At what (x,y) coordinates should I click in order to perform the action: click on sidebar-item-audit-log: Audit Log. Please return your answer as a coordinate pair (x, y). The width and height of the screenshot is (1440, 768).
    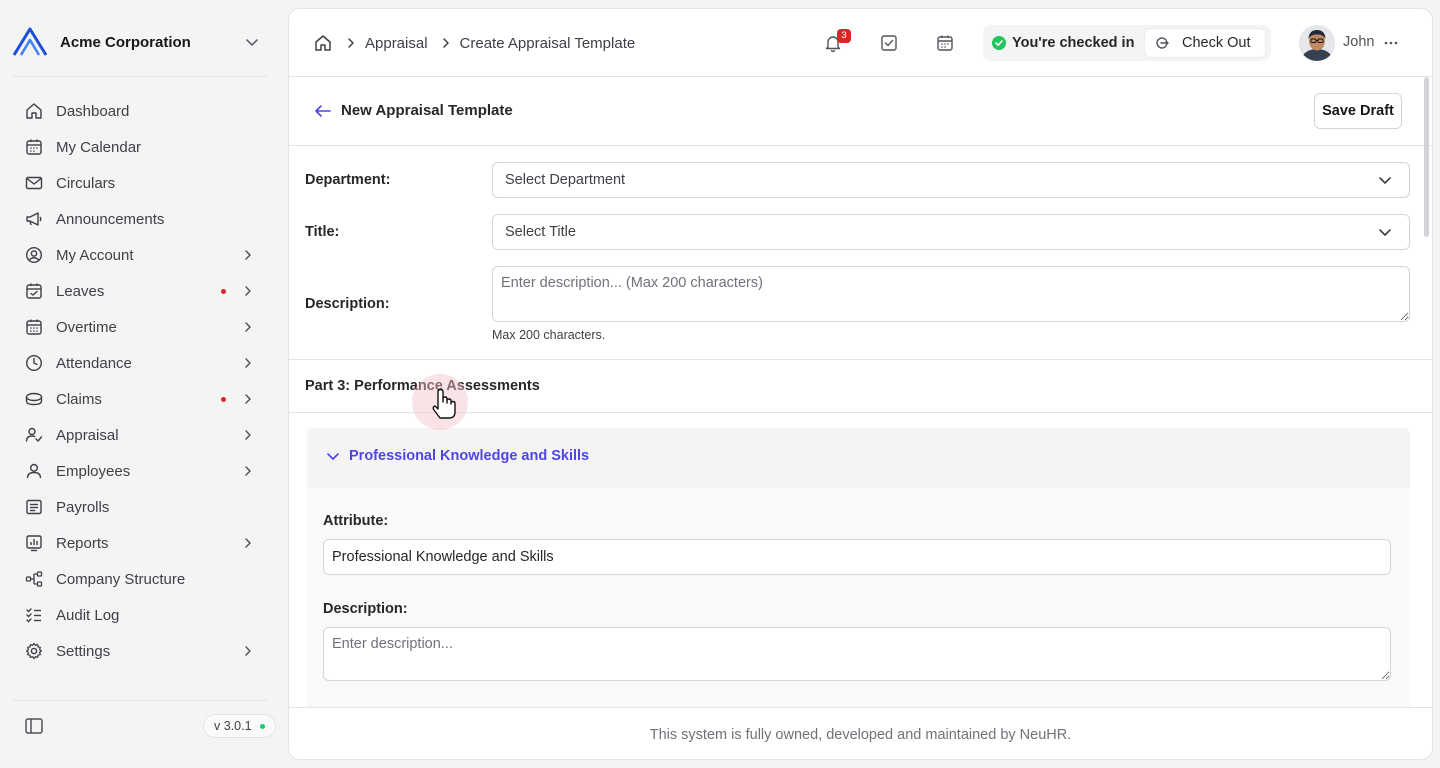
    Looking at the image, I should click on (140, 615).